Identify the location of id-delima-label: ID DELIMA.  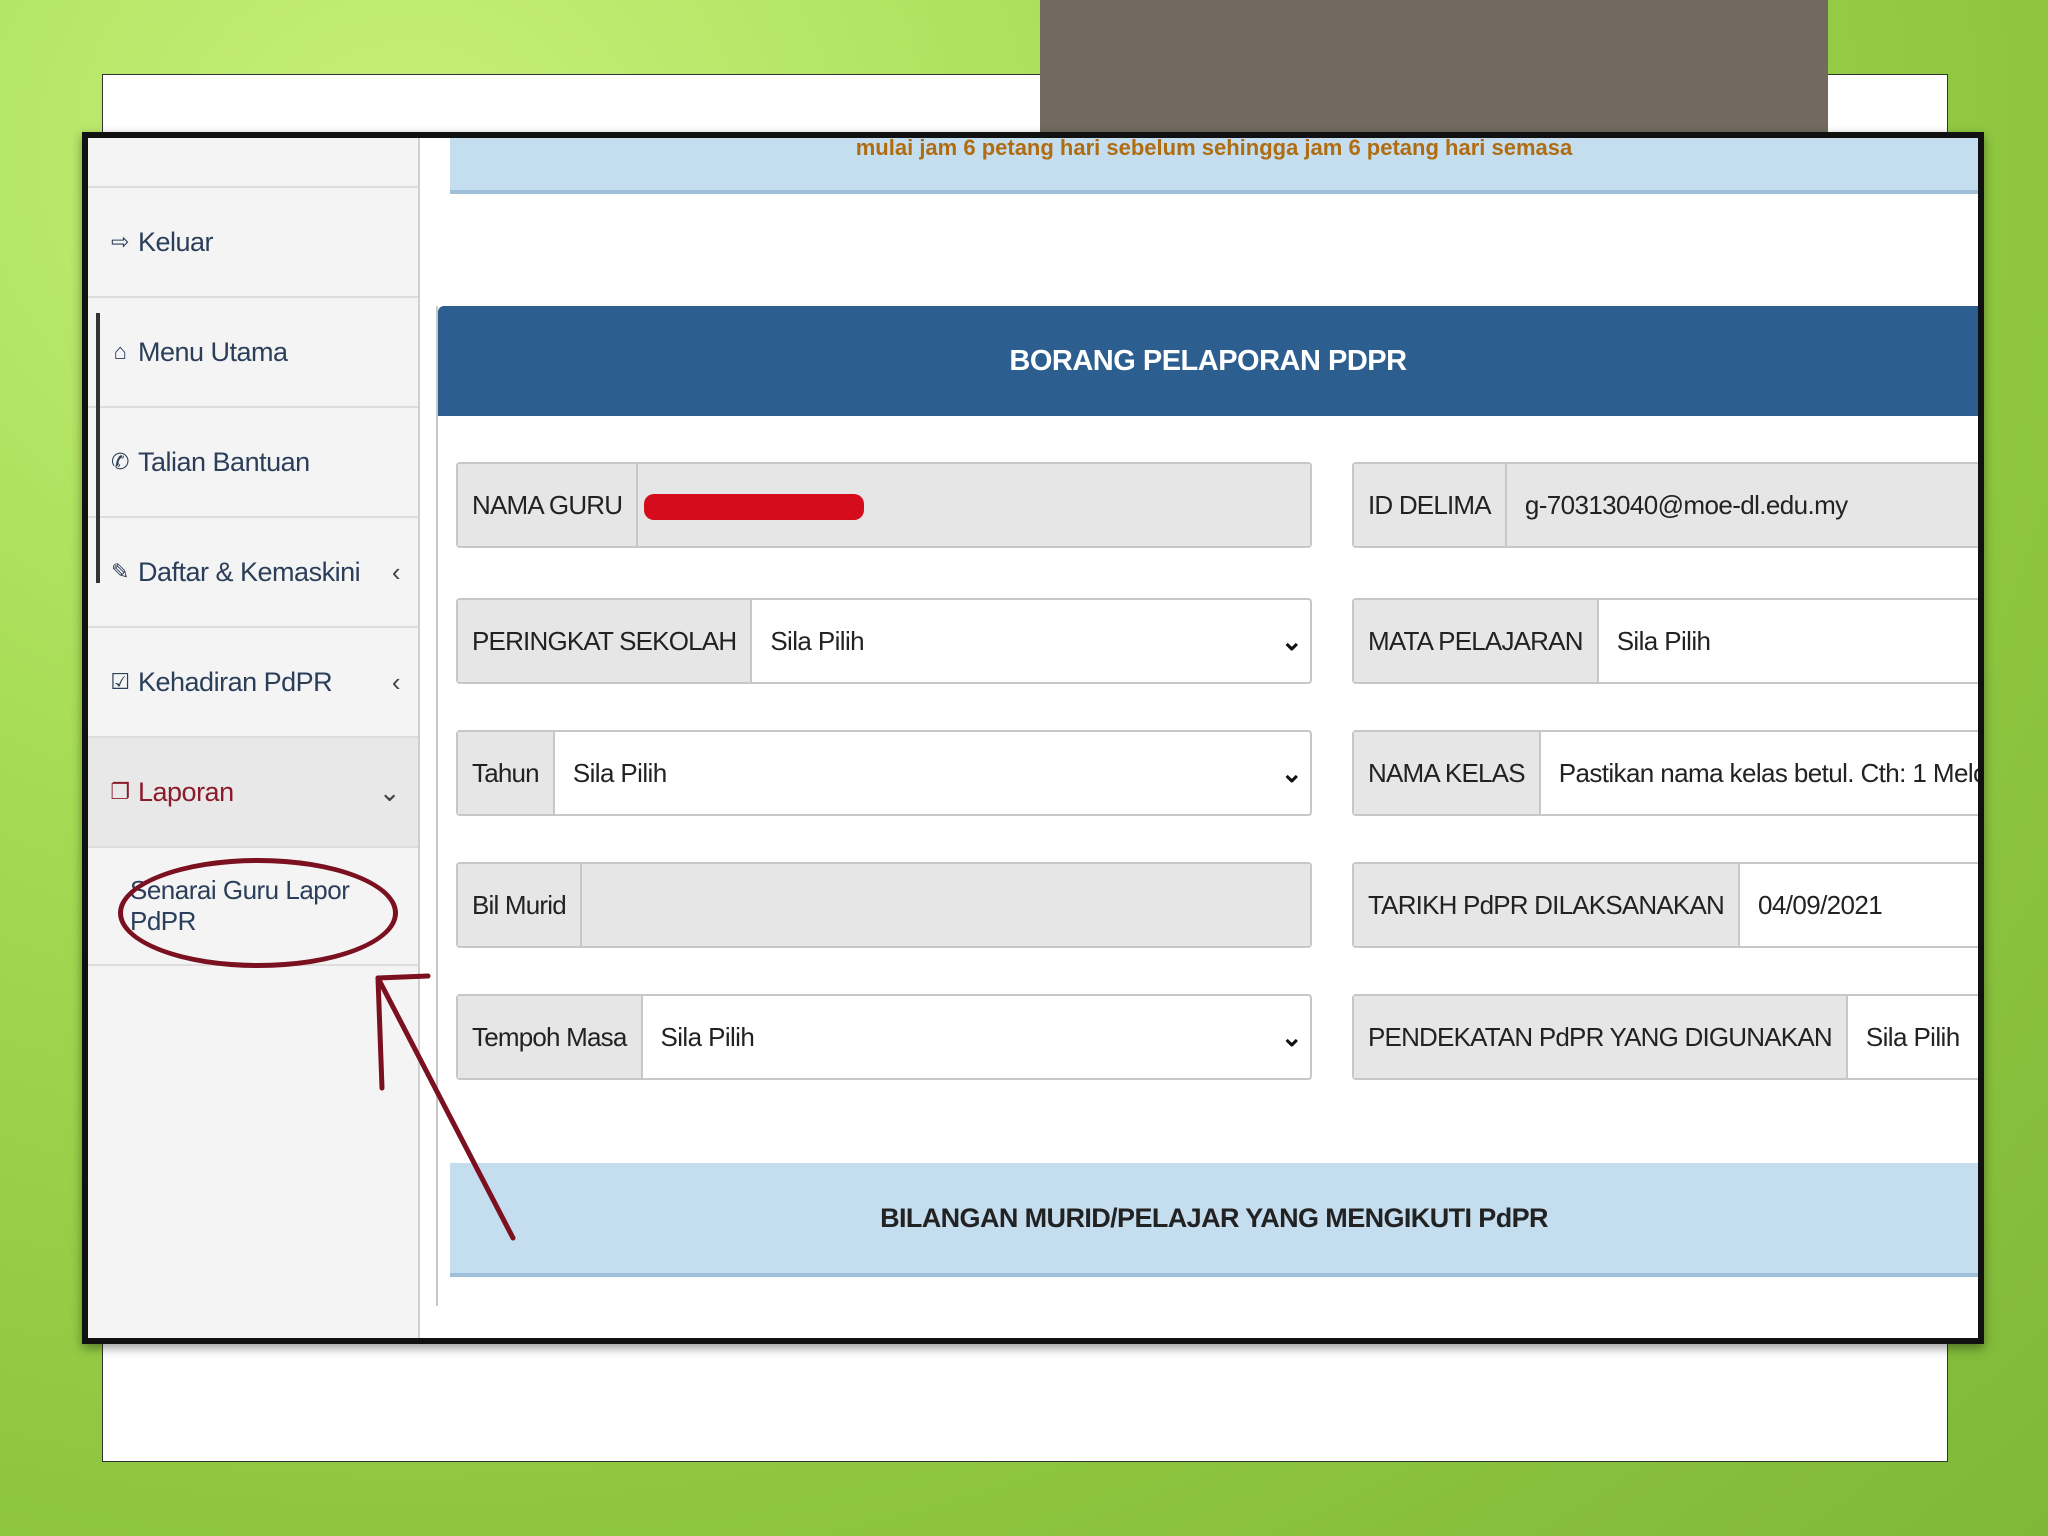
(1430, 505).